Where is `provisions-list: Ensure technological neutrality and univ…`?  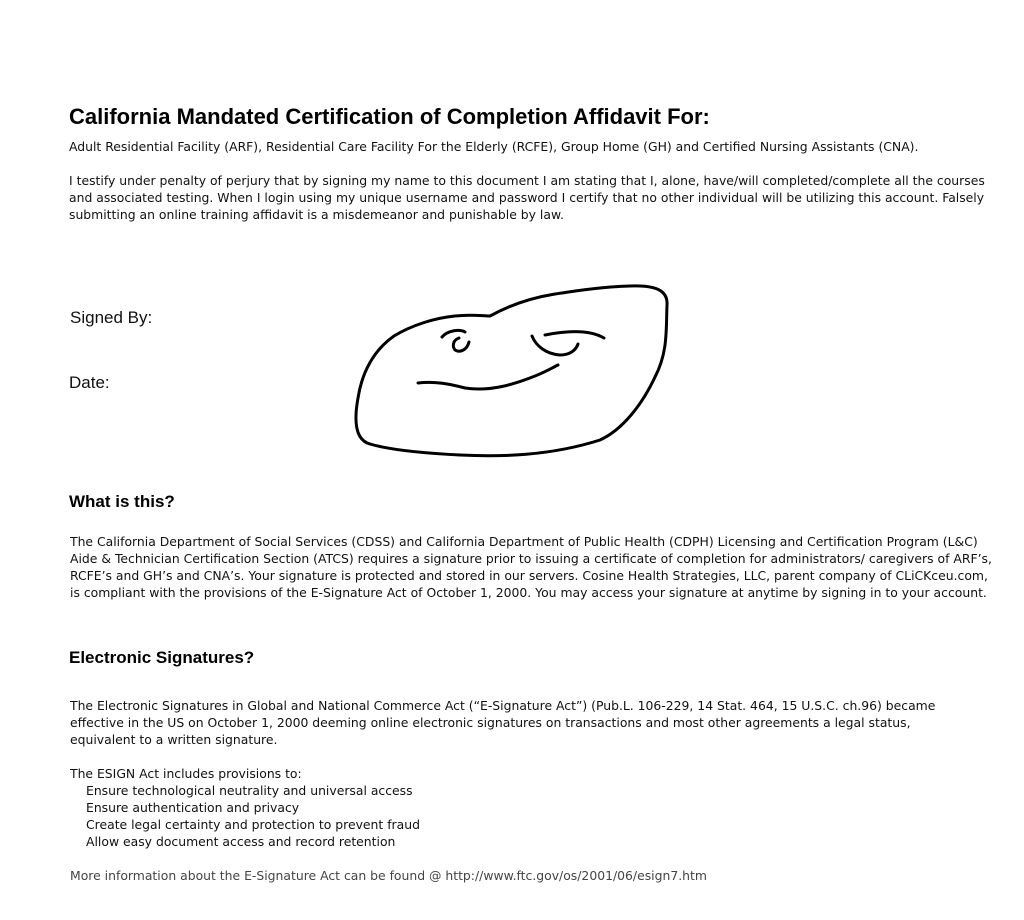
provisions-list: Ensure technological neutrality and univ… is located at coordinates (253, 816).